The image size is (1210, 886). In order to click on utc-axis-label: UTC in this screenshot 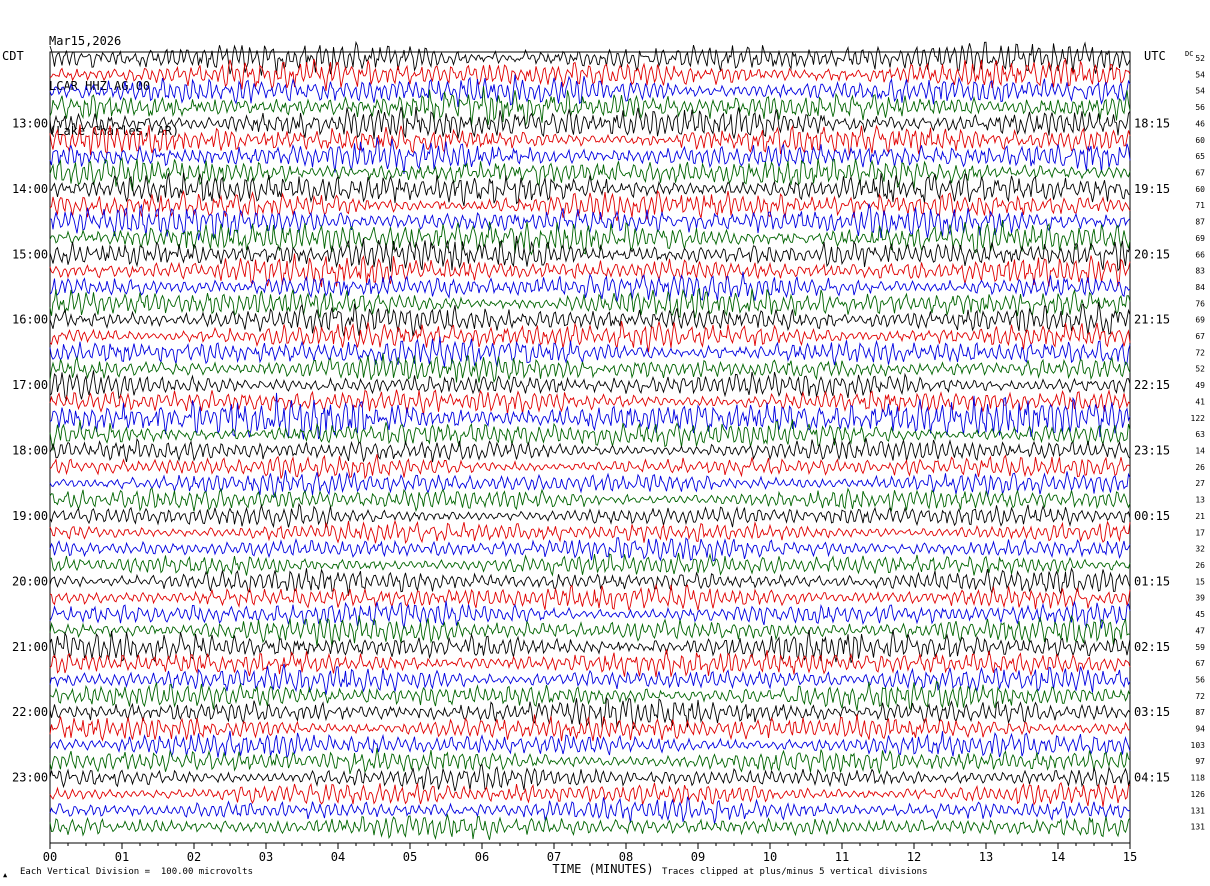, I will do `click(1155, 56)`.